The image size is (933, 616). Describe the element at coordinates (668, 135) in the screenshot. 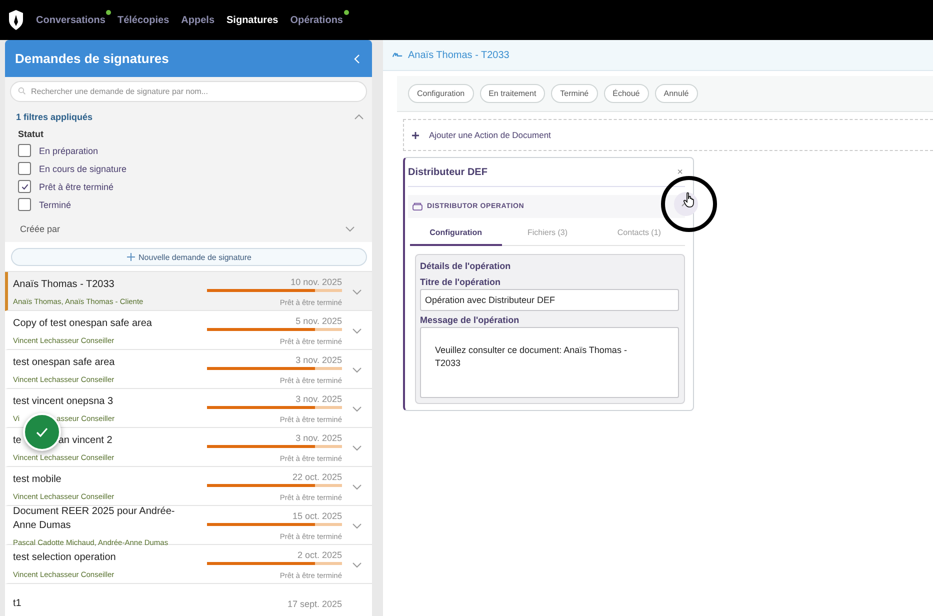

I see `add-action-button: Ajouter une Action de Document` at that location.